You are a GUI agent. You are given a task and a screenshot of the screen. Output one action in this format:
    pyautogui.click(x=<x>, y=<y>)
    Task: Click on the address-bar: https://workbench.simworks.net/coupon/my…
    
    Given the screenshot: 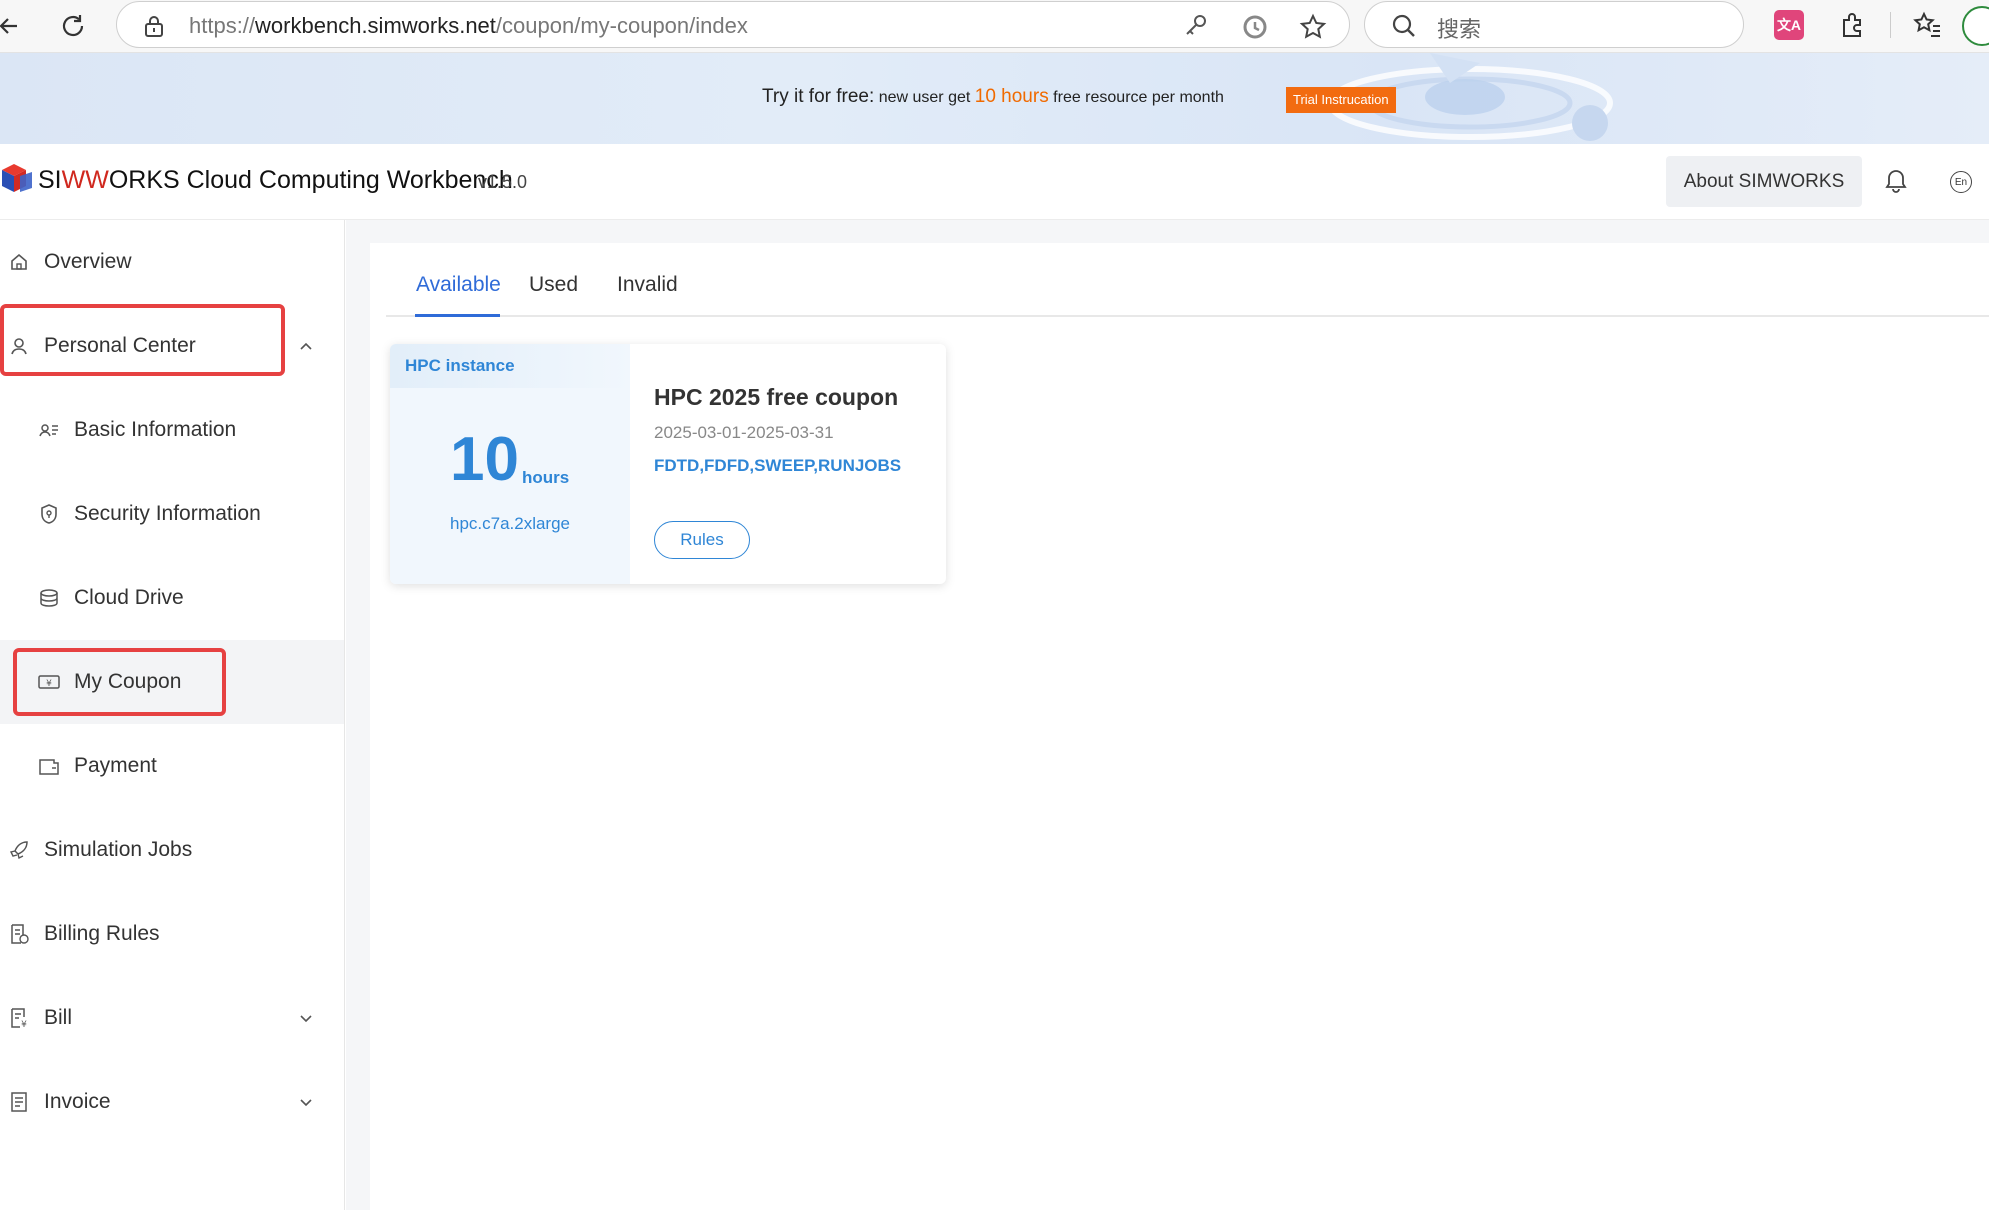 What is the action you would take?
    pyautogui.click(x=733, y=24)
    